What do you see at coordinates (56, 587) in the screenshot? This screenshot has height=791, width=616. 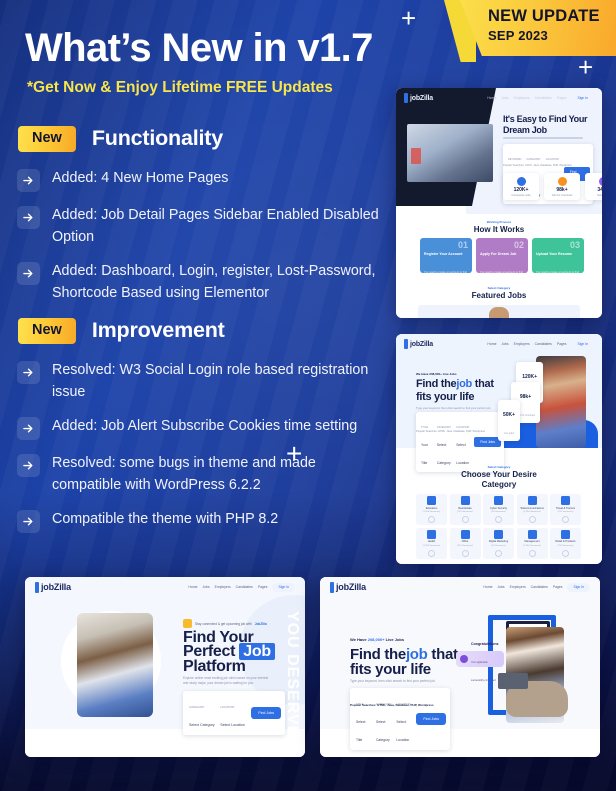 I see `logo-text: jobZilla` at bounding box center [56, 587].